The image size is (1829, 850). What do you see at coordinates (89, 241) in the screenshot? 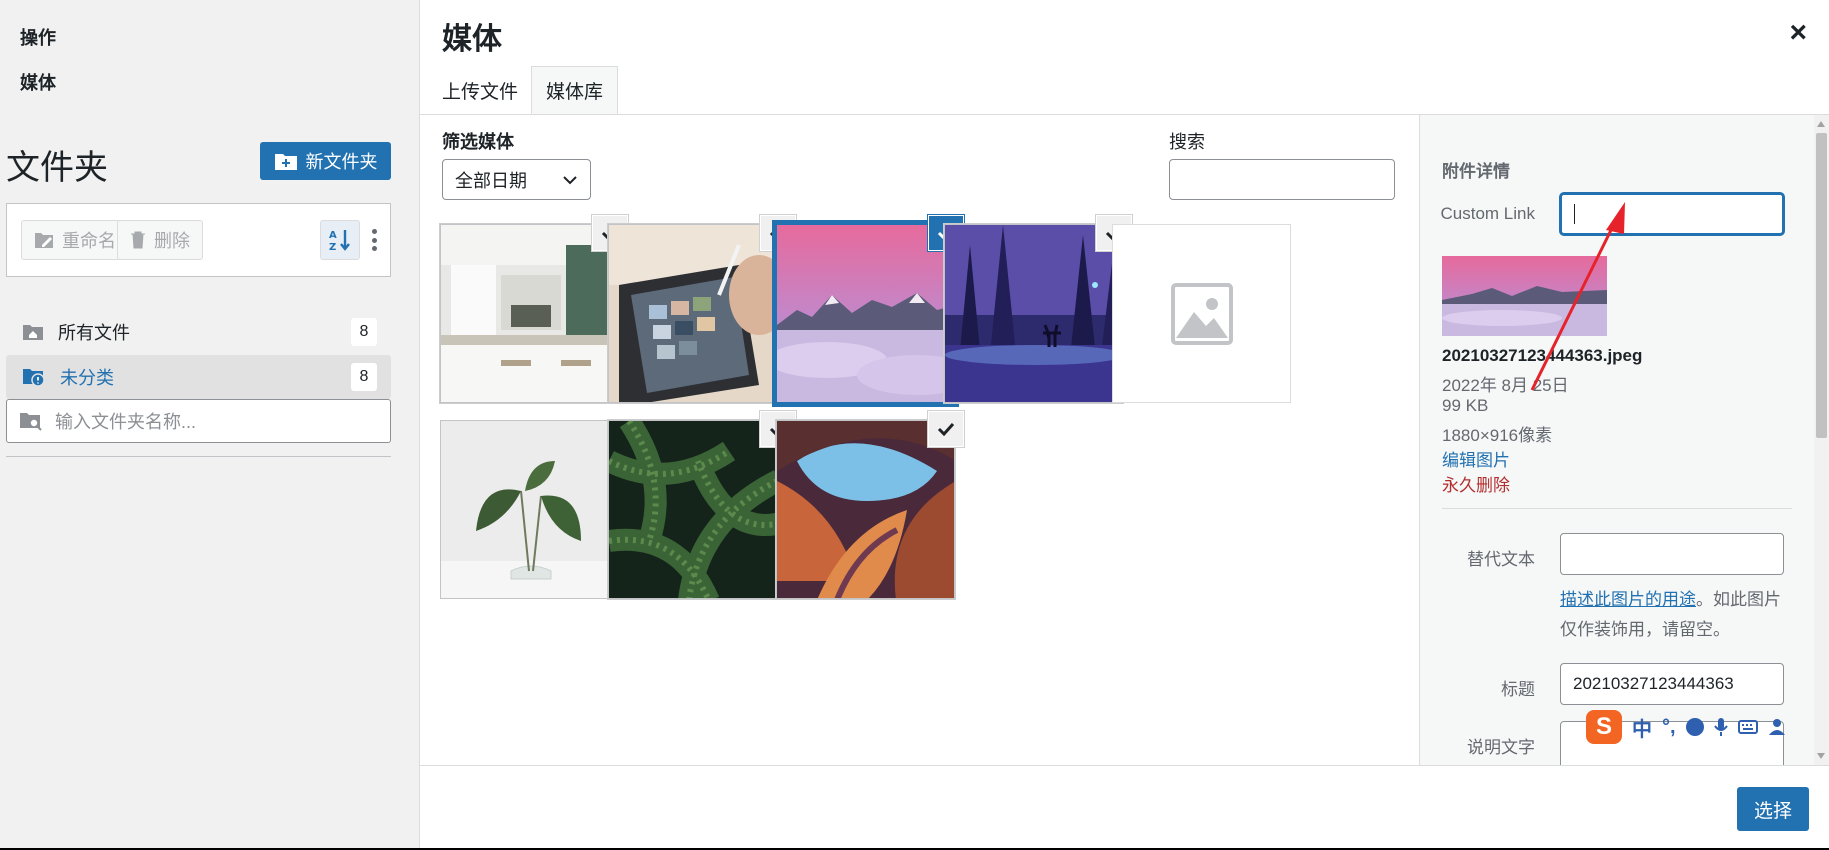
I see `rename-label: 重命名` at bounding box center [89, 241].